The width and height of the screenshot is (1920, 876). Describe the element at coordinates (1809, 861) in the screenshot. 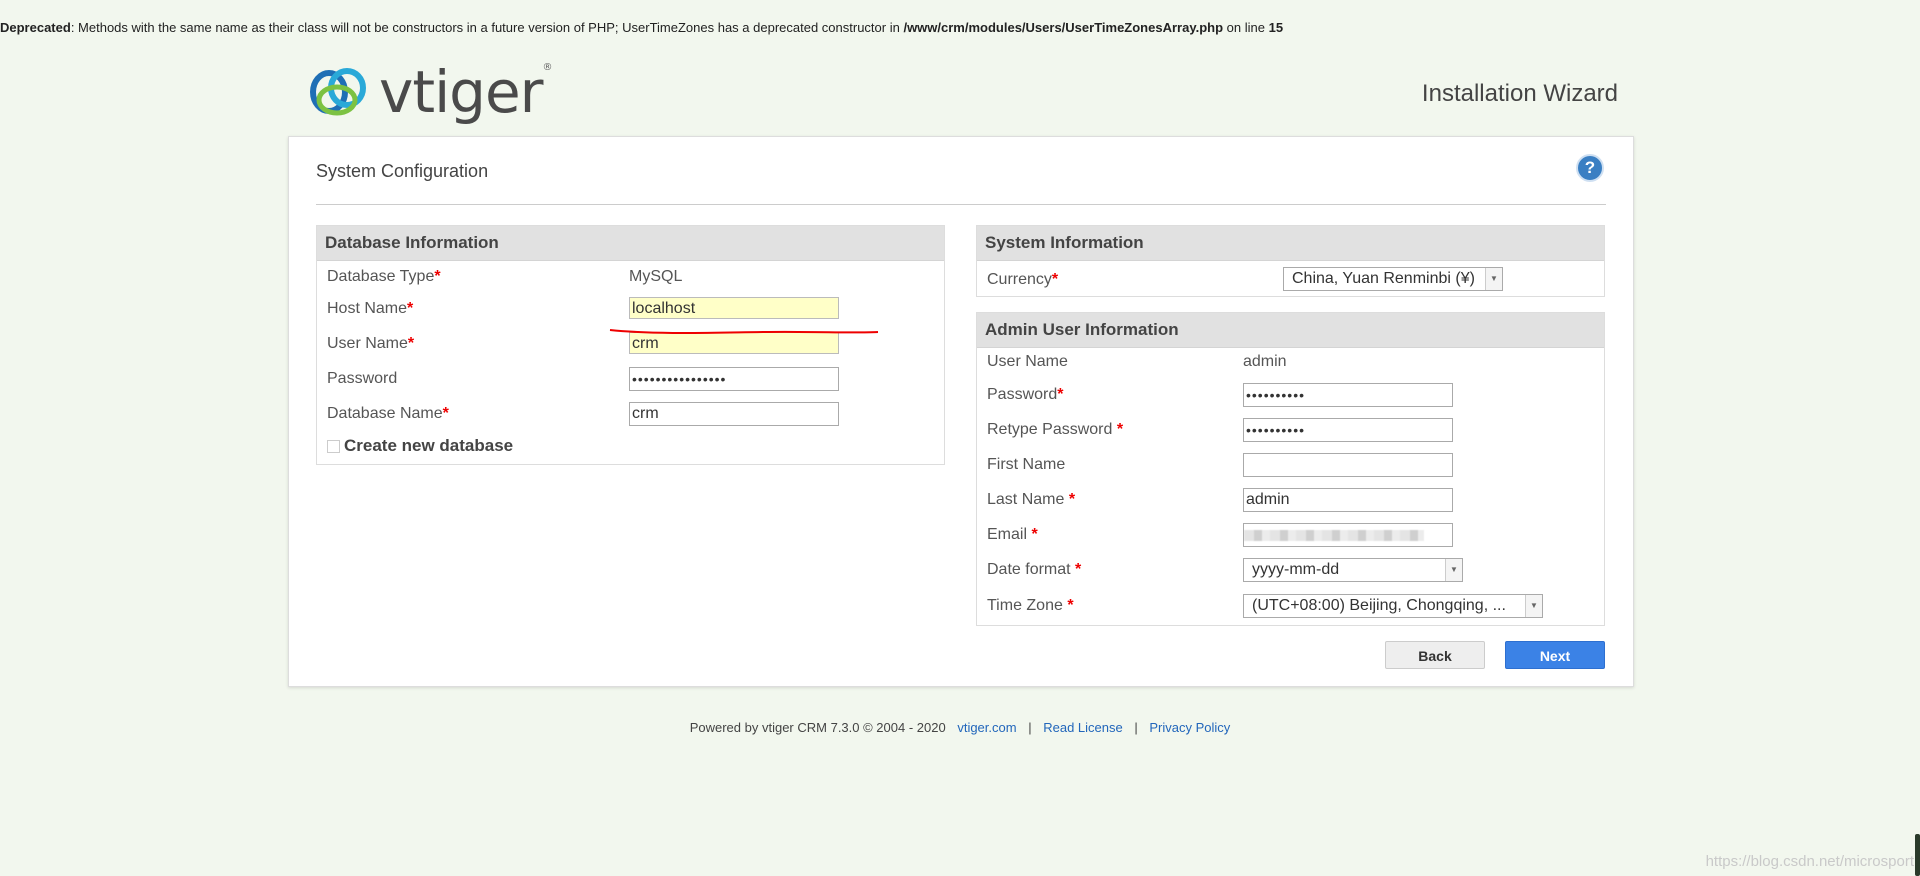

I see `watermark: https://blog.csdn.net/microsport` at that location.